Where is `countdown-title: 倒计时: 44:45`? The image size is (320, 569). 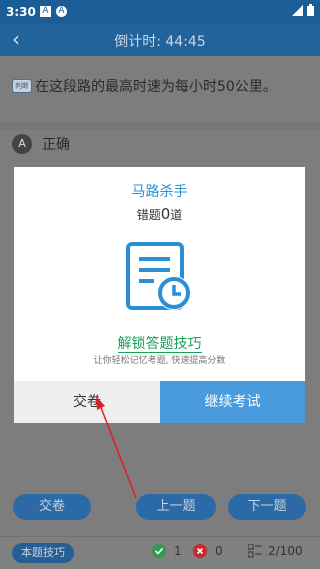 countdown-title: 倒计时: 44:45 is located at coordinates (160, 42).